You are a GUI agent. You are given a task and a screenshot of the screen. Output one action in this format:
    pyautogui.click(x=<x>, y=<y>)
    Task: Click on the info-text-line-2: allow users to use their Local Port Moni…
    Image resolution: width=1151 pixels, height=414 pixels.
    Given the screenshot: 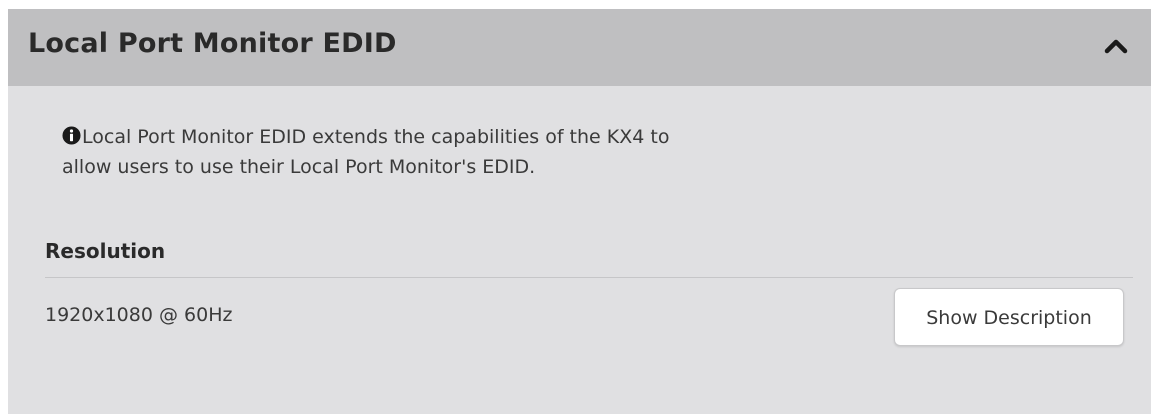 What is the action you would take?
    pyautogui.click(x=299, y=167)
    